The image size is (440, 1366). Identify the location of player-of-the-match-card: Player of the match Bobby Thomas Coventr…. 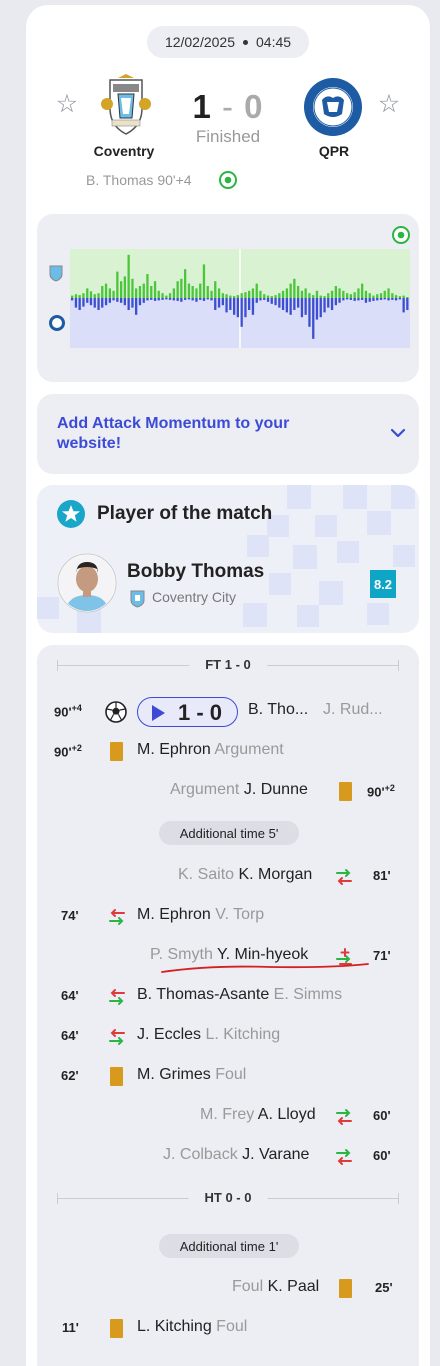
(228, 559).